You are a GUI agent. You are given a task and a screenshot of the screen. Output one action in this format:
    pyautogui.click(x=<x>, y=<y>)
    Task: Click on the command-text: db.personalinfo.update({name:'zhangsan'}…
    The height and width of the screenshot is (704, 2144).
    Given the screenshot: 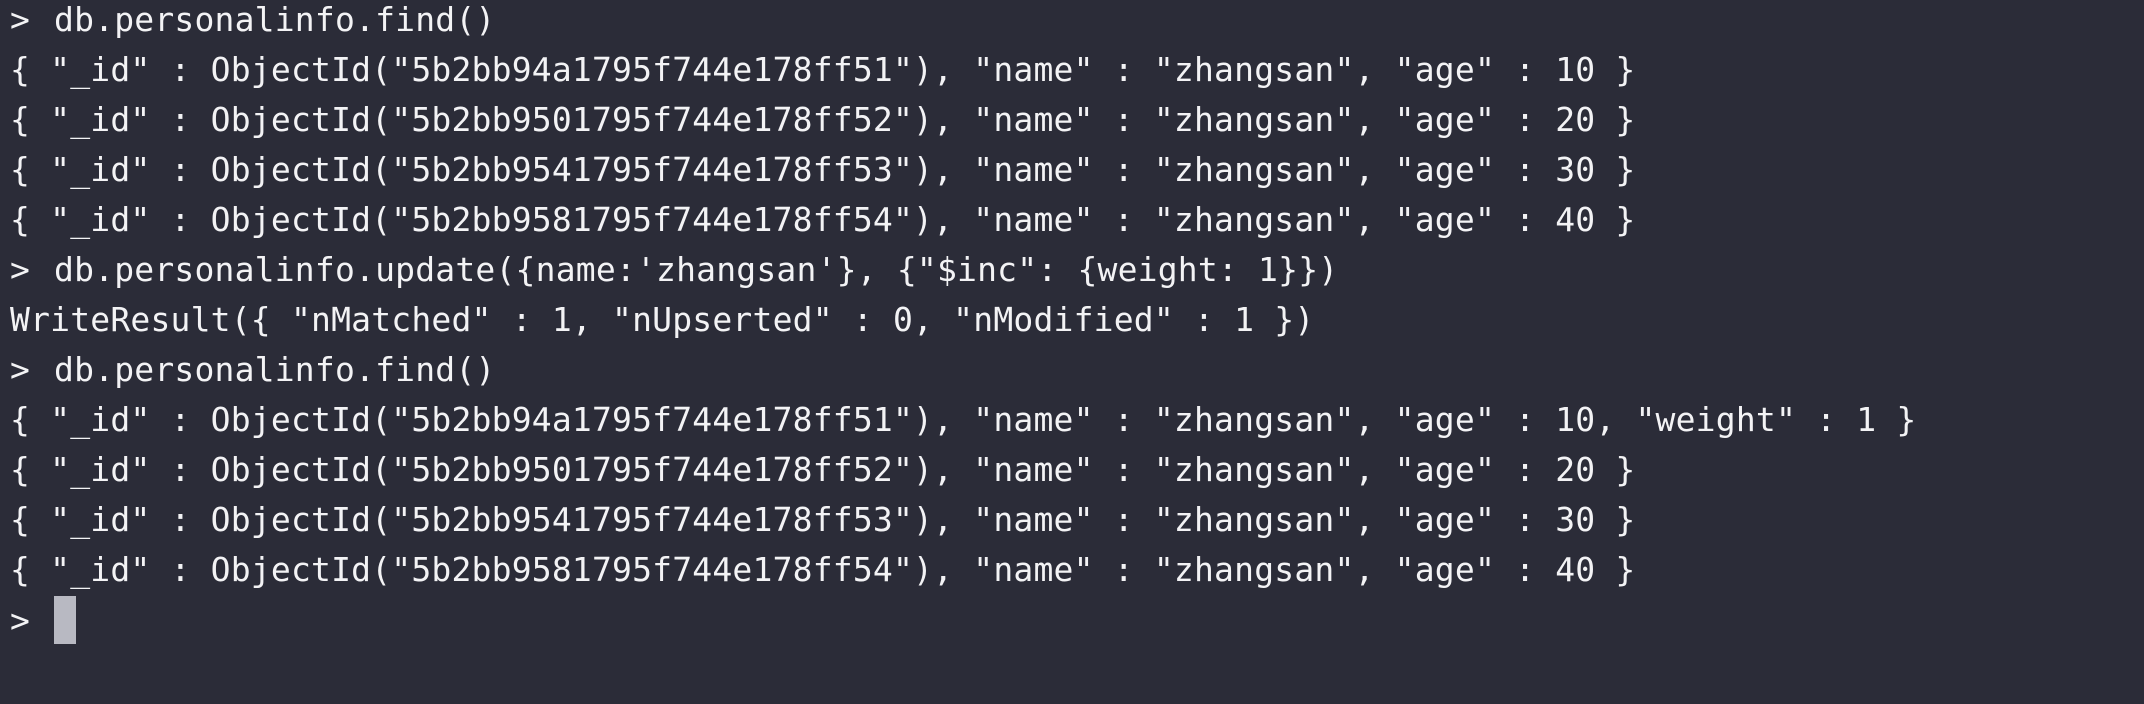 What is the action you would take?
    pyautogui.click(x=696, y=269)
    